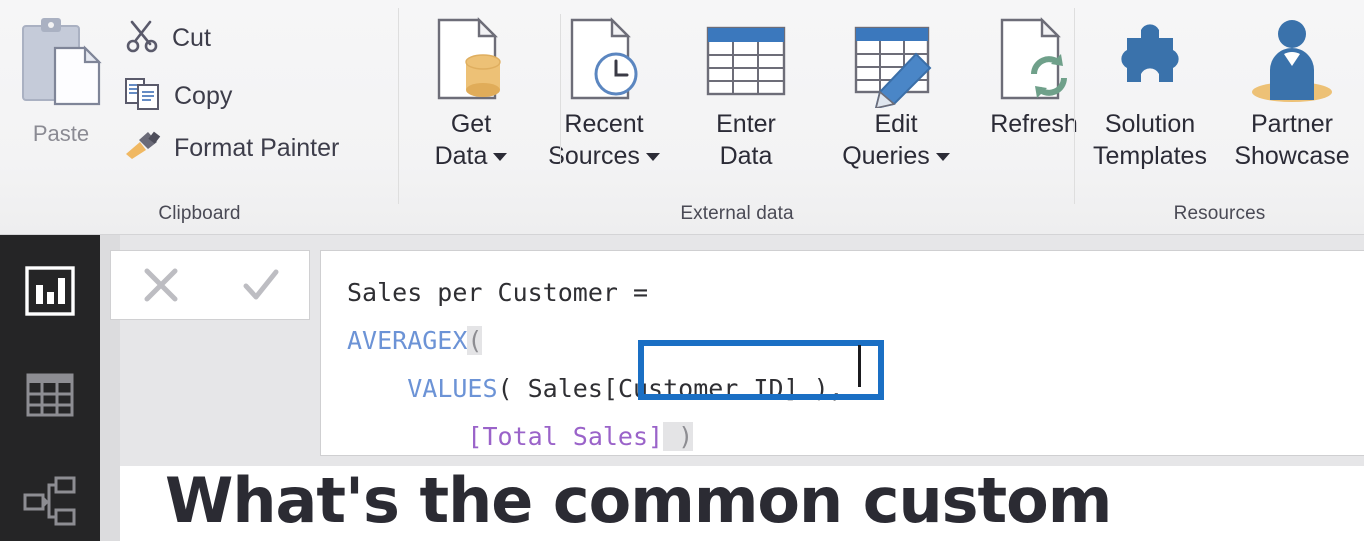  What do you see at coordinates (1292, 58) in the screenshot?
I see `person-icon` at bounding box center [1292, 58].